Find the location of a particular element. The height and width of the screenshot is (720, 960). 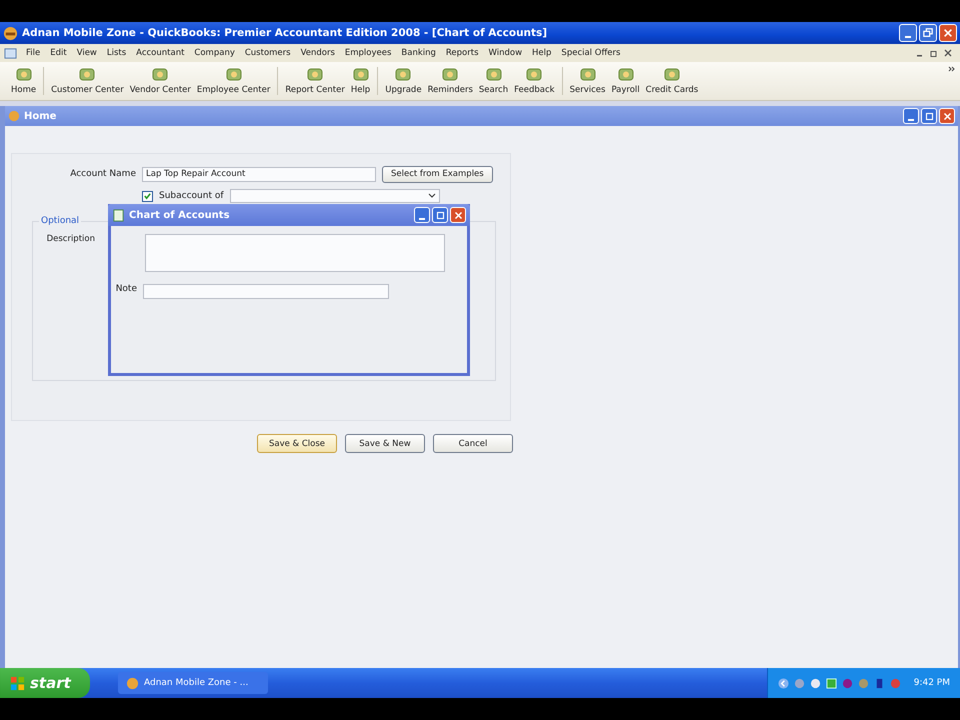

toolbar-button: Vendor Center is located at coordinates (160, 81).